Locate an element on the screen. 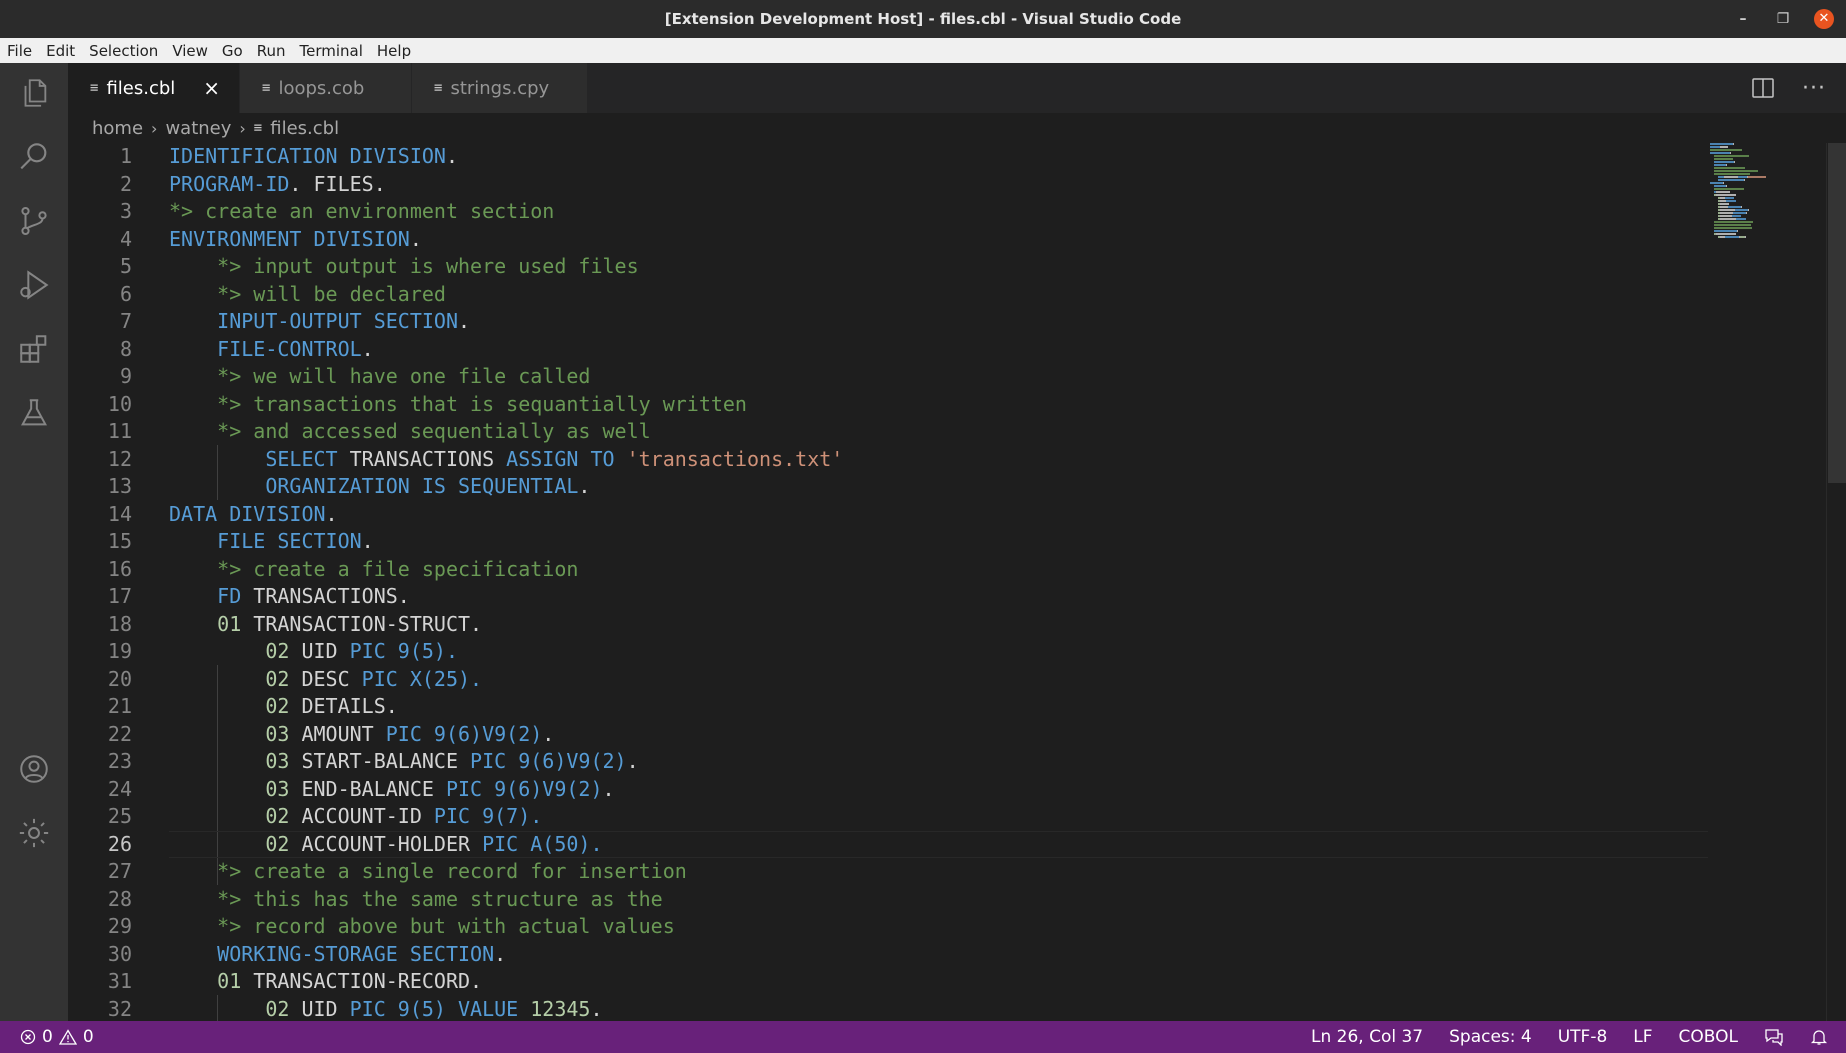 This screenshot has width=1846, height=1053. tab-loops-cob: ≡ loops.cob is located at coordinates (326, 88).